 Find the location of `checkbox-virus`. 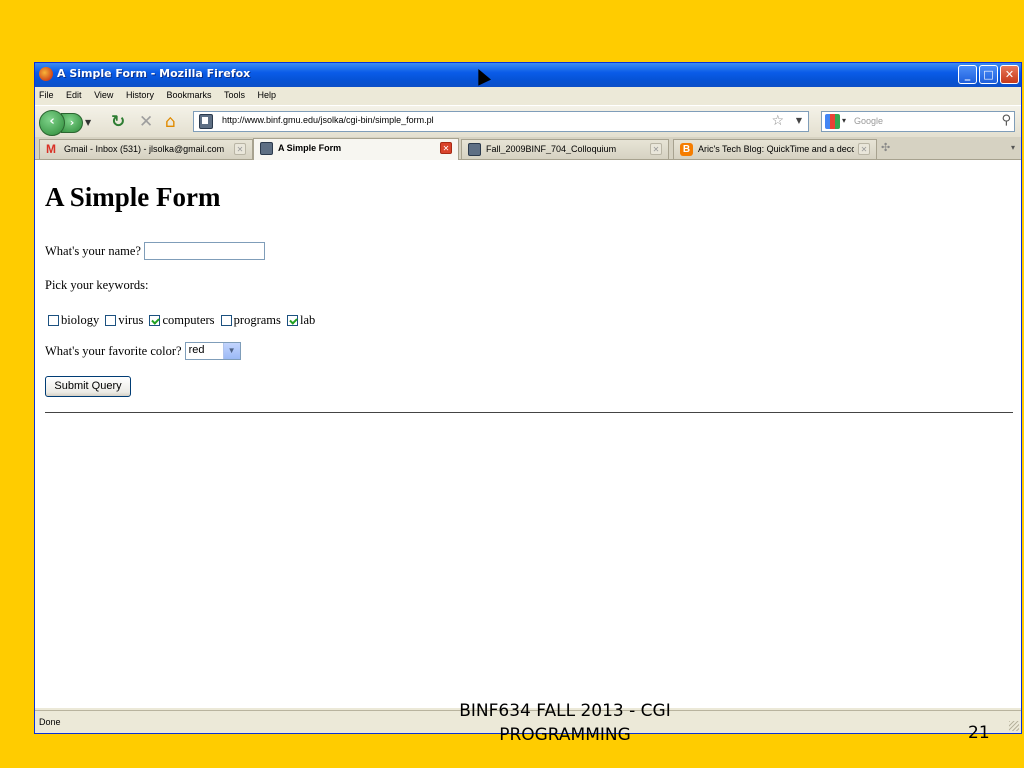

checkbox-virus is located at coordinates (111, 320).